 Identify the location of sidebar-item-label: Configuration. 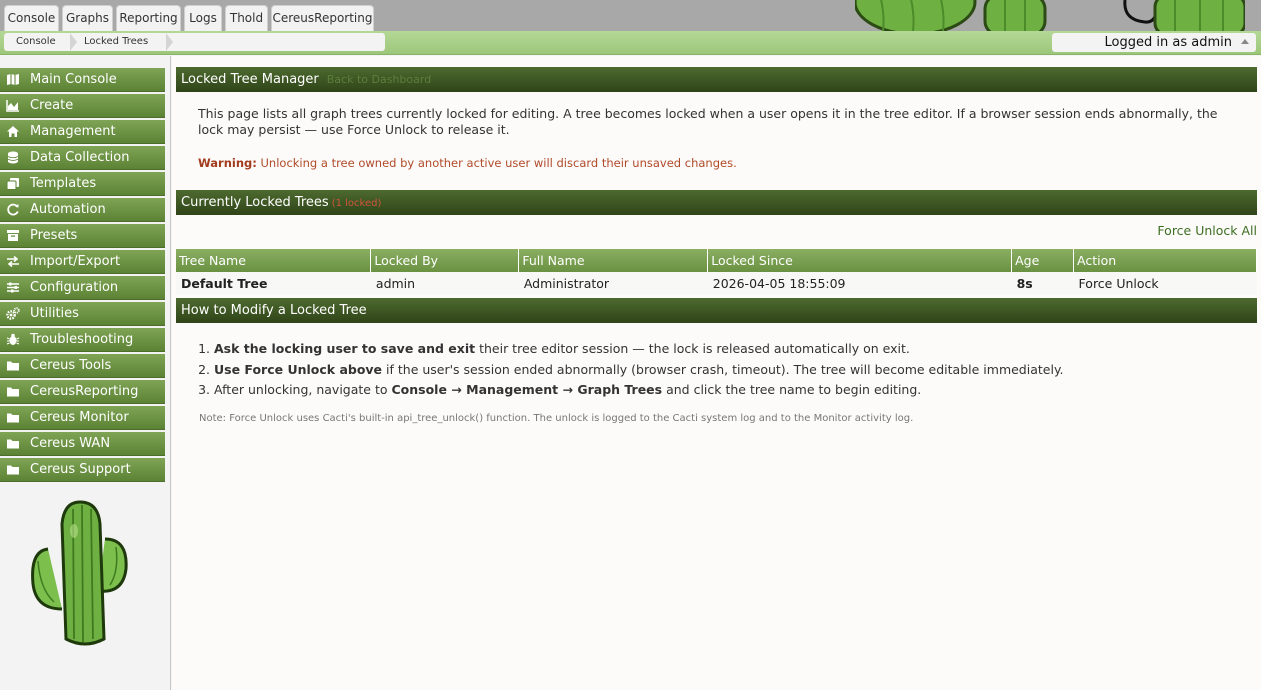
(74, 287).